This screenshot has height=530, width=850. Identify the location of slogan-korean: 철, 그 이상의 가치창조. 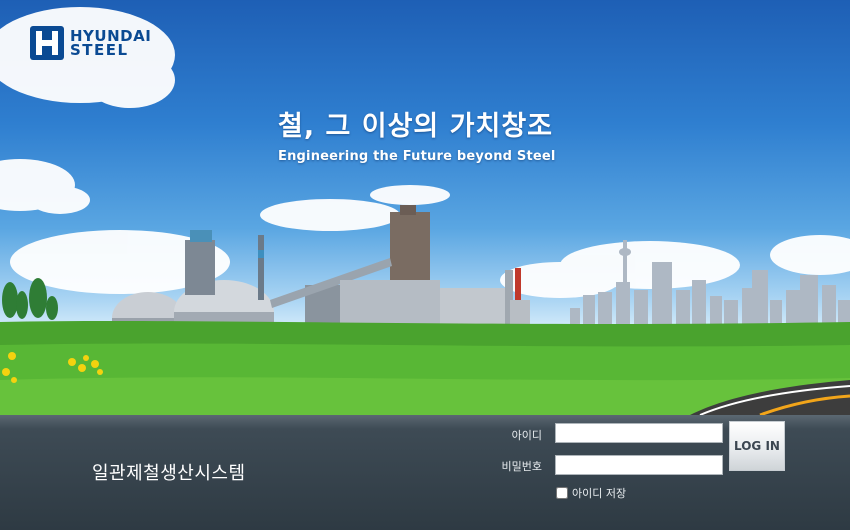
(416, 126).